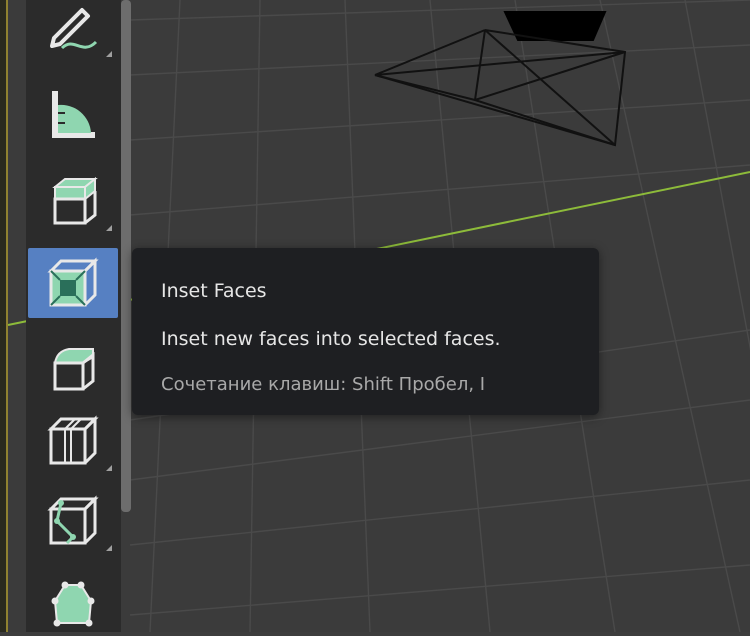  Describe the element at coordinates (73, 604) in the screenshot. I see `poly-build-icon` at that location.